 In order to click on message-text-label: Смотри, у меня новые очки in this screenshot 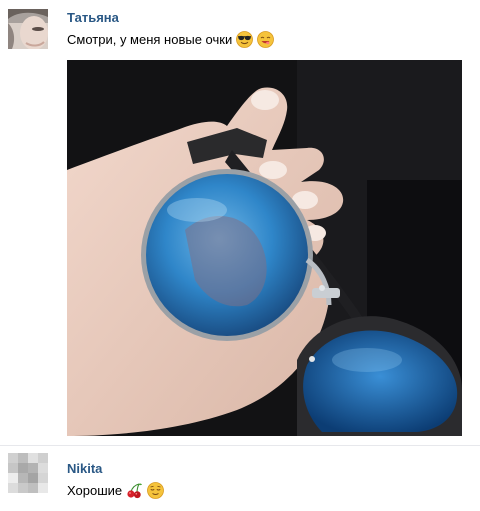, I will do `click(150, 39)`.